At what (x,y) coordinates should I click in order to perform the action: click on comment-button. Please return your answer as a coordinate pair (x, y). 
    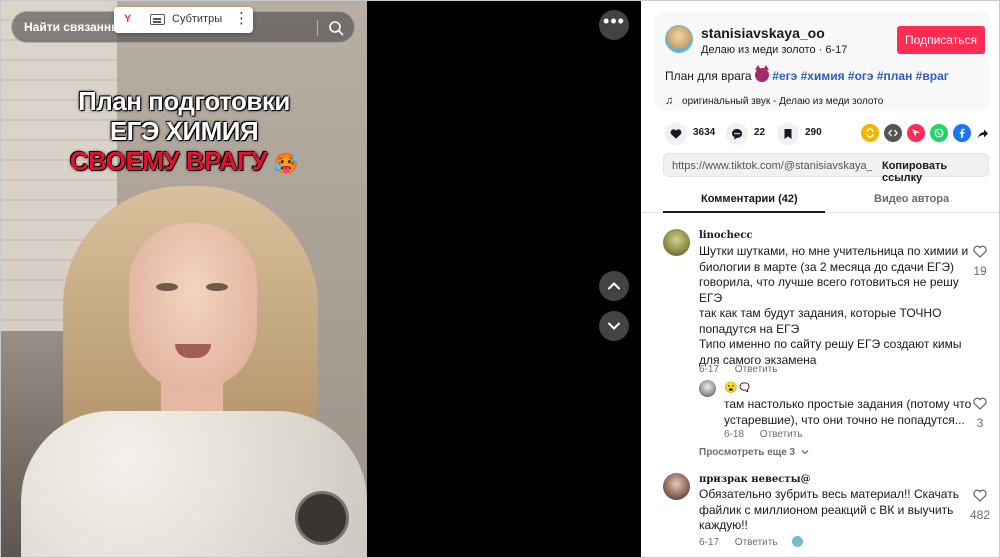
    Looking at the image, I should click on (737, 134).